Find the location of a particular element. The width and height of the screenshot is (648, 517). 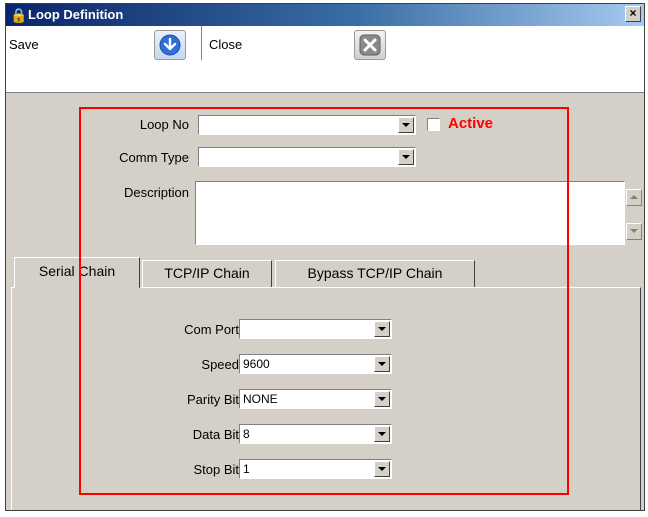

tab-bypass-tcpip-chain-label: Bypass TCP/IP Chain is located at coordinates (375, 273).